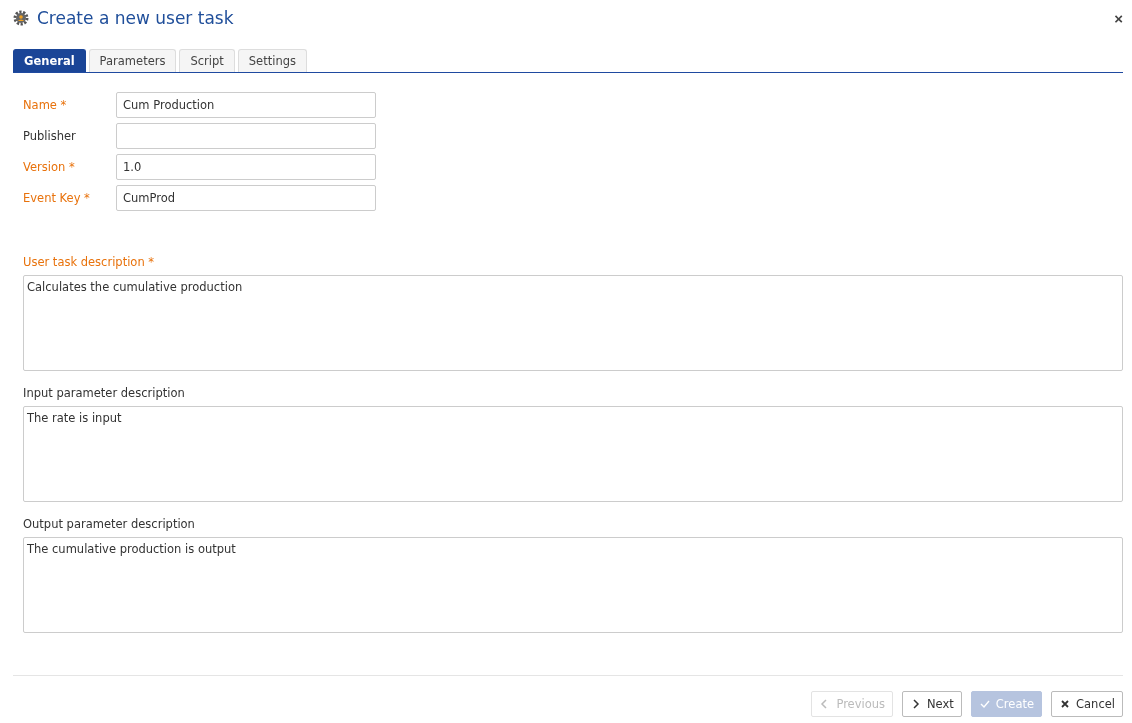 This screenshot has height=723, width=1132. I want to click on input-field, so click(246, 136).